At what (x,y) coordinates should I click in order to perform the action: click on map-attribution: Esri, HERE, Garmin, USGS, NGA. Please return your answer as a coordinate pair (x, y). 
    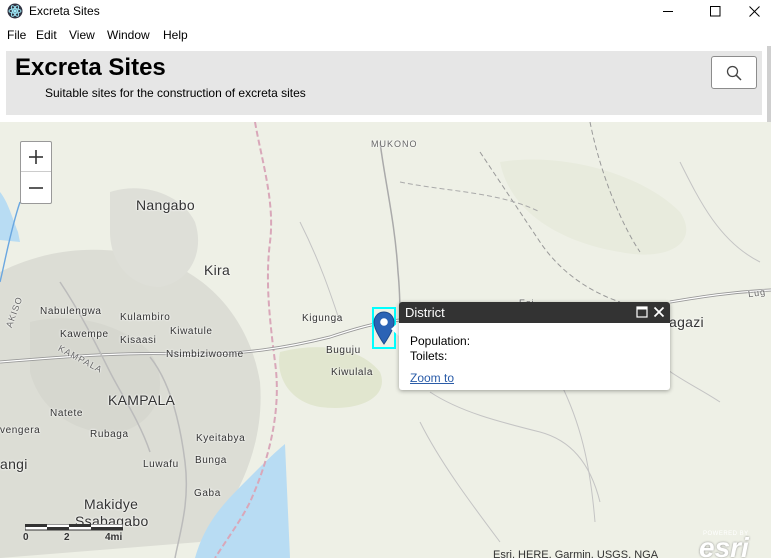
    Looking at the image, I should click on (575, 553).